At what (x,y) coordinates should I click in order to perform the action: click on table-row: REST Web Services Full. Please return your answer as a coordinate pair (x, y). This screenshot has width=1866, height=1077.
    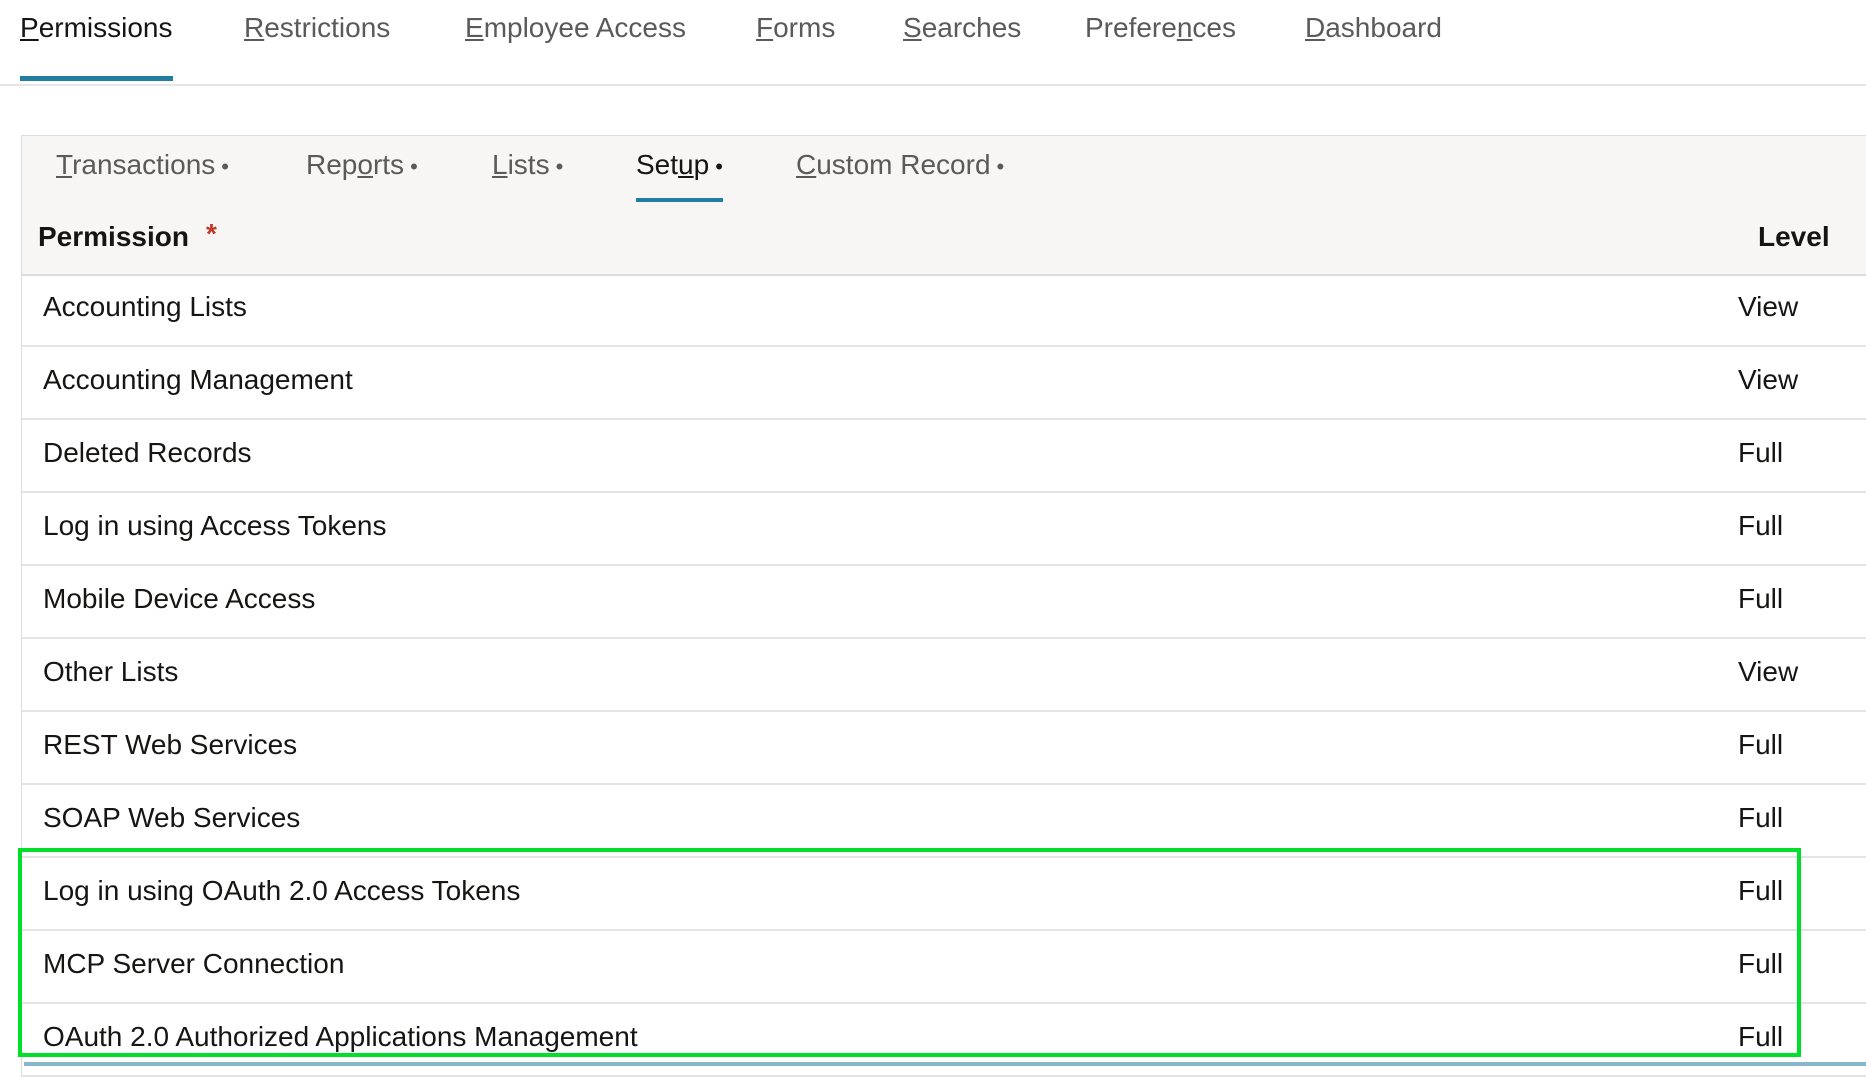
    Looking at the image, I should click on (944, 748).